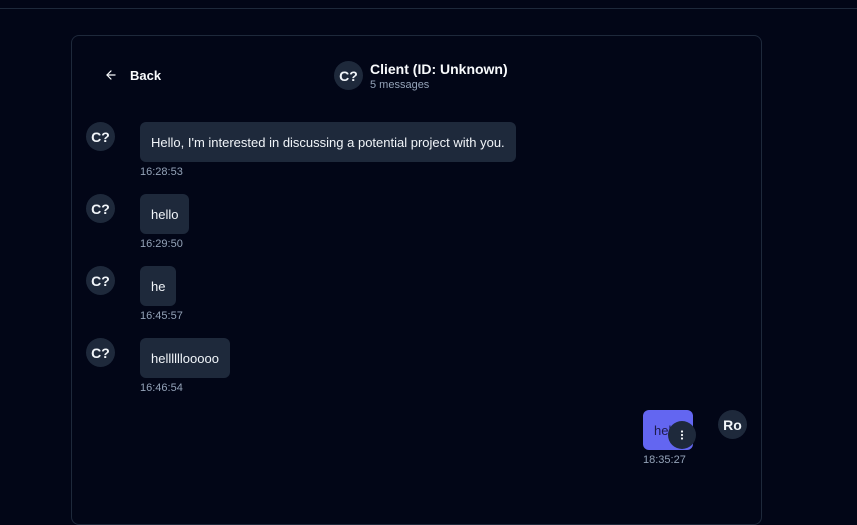 This screenshot has height=525, width=857. Describe the element at coordinates (400, 85) in the screenshot. I see `message-count: 5 messages` at that location.